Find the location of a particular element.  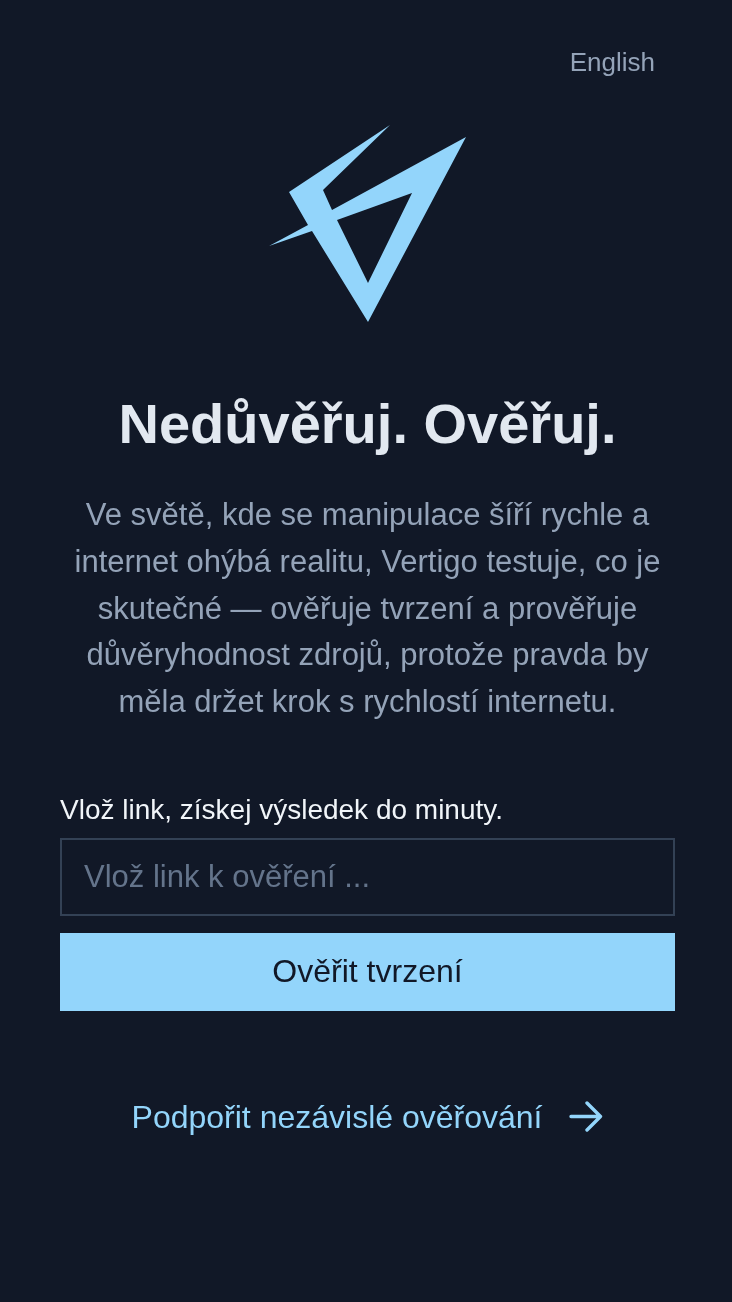

logo-icon is located at coordinates (367, 223).